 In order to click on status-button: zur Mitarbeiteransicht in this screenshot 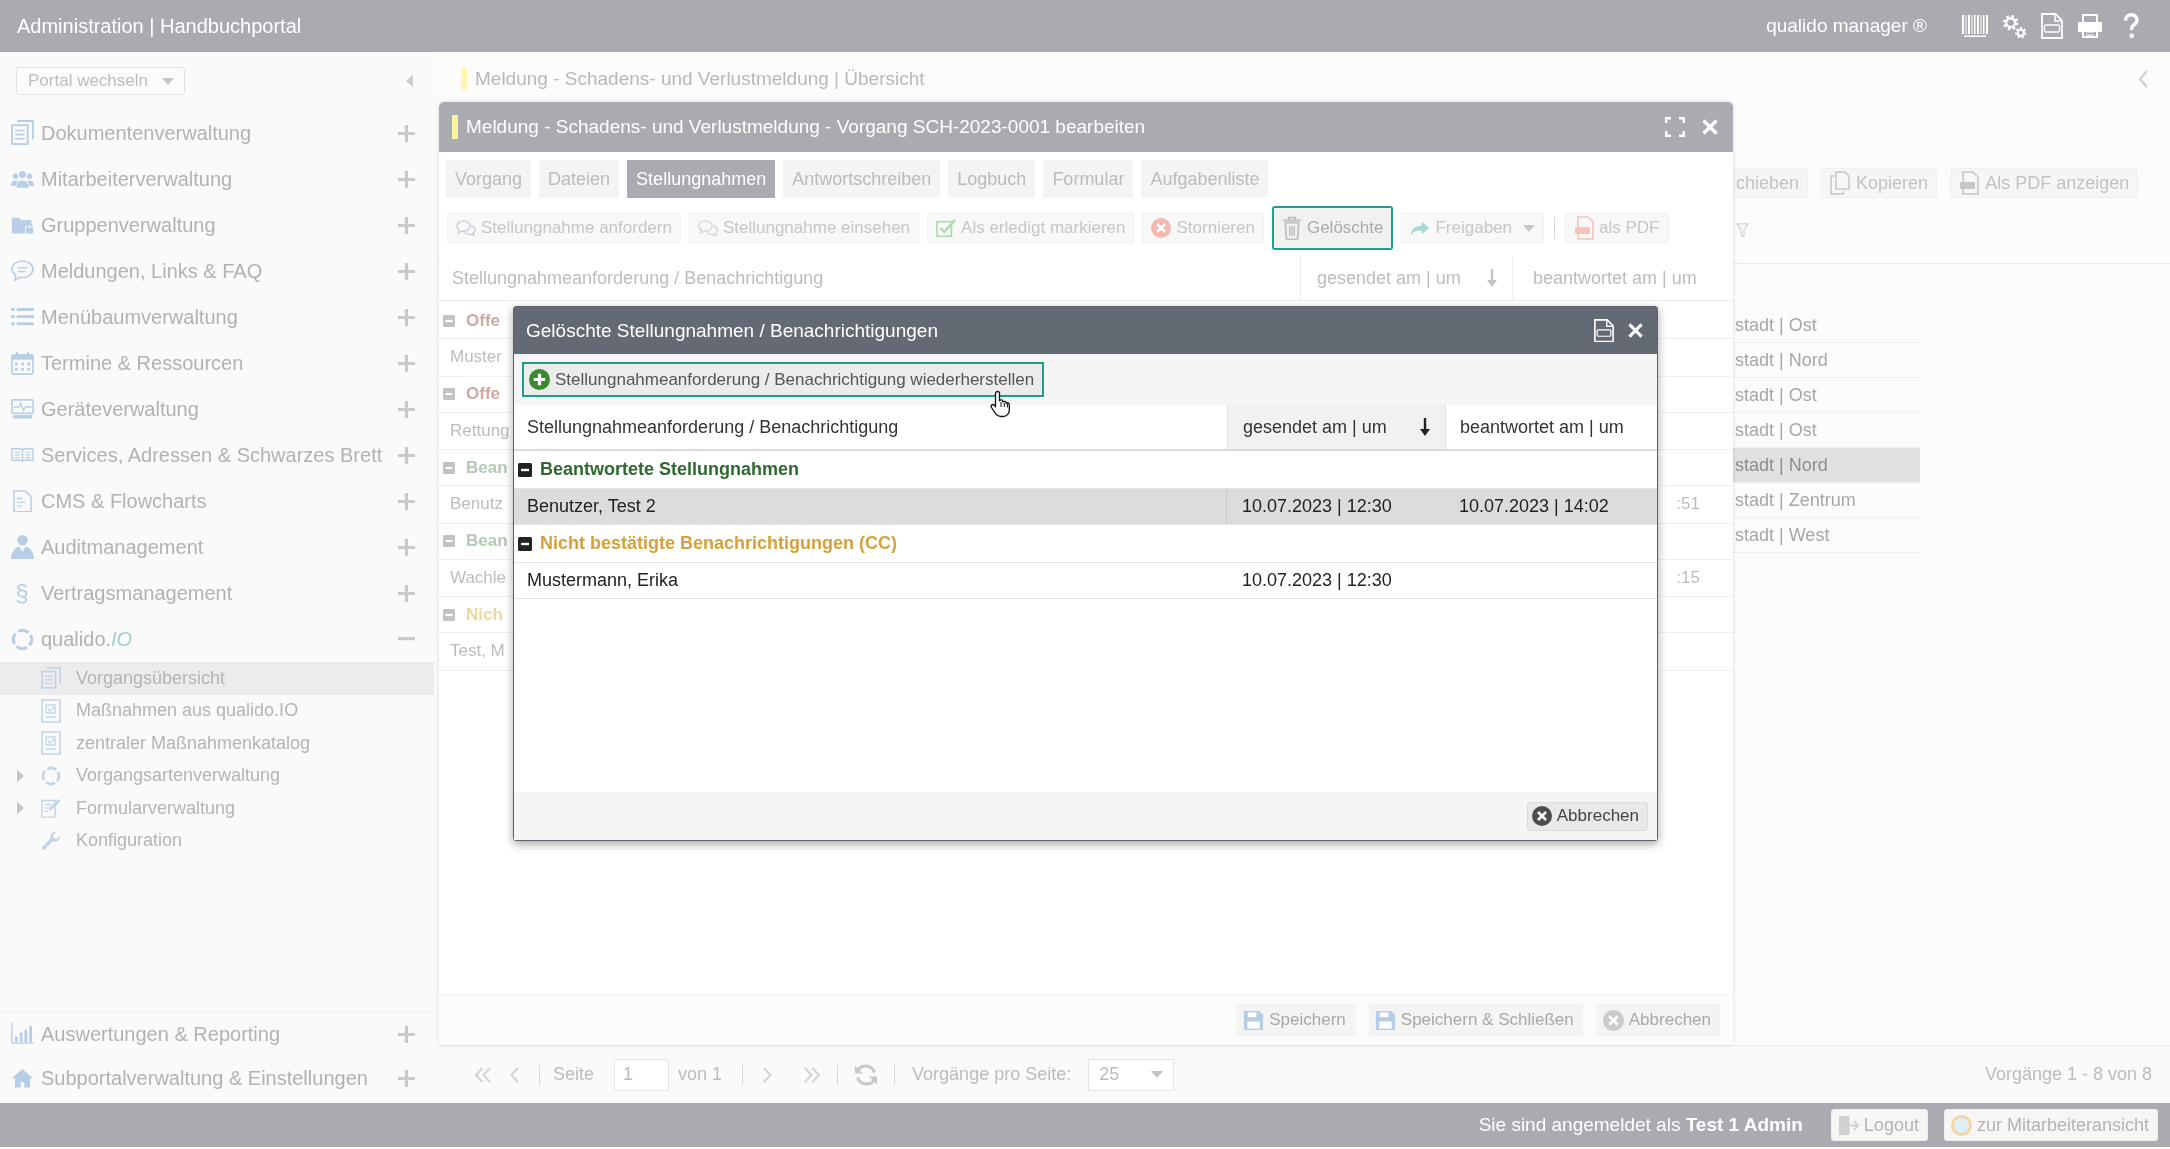, I will do `click(2050, 1125)`.